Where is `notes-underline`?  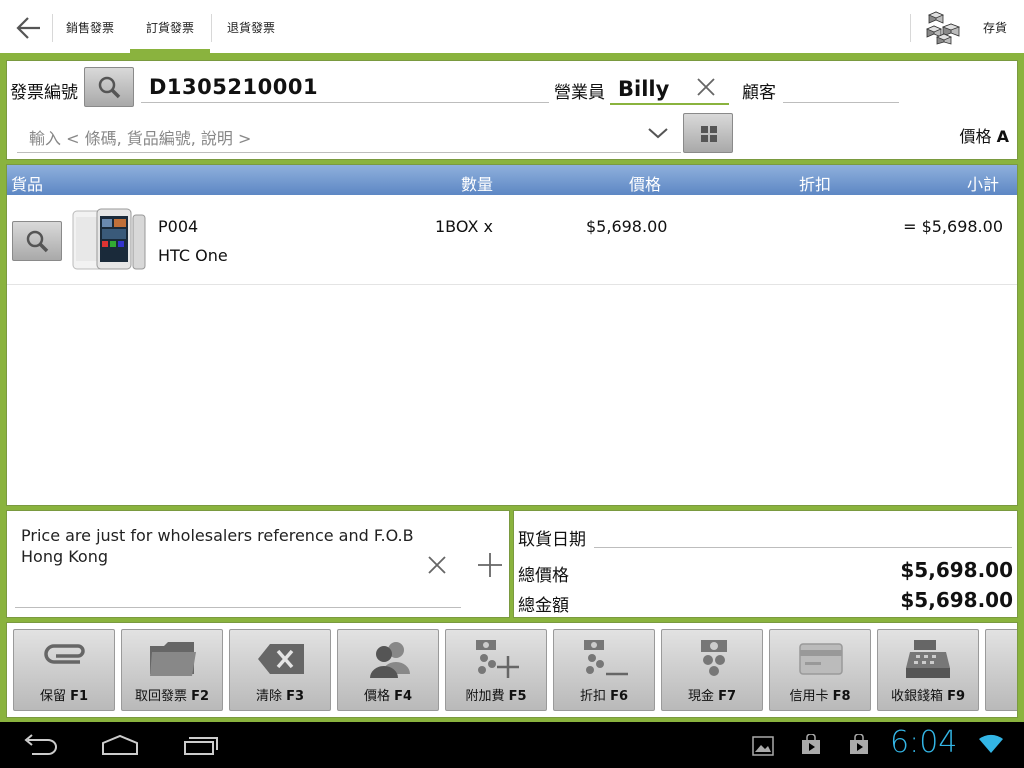 notes-underline is located at coordinates (238, 607).